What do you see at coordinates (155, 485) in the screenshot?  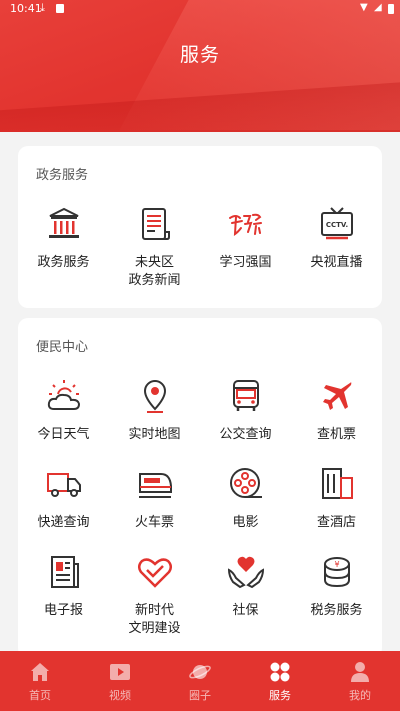 I see `train-icon` at bounding box center [155, 485].